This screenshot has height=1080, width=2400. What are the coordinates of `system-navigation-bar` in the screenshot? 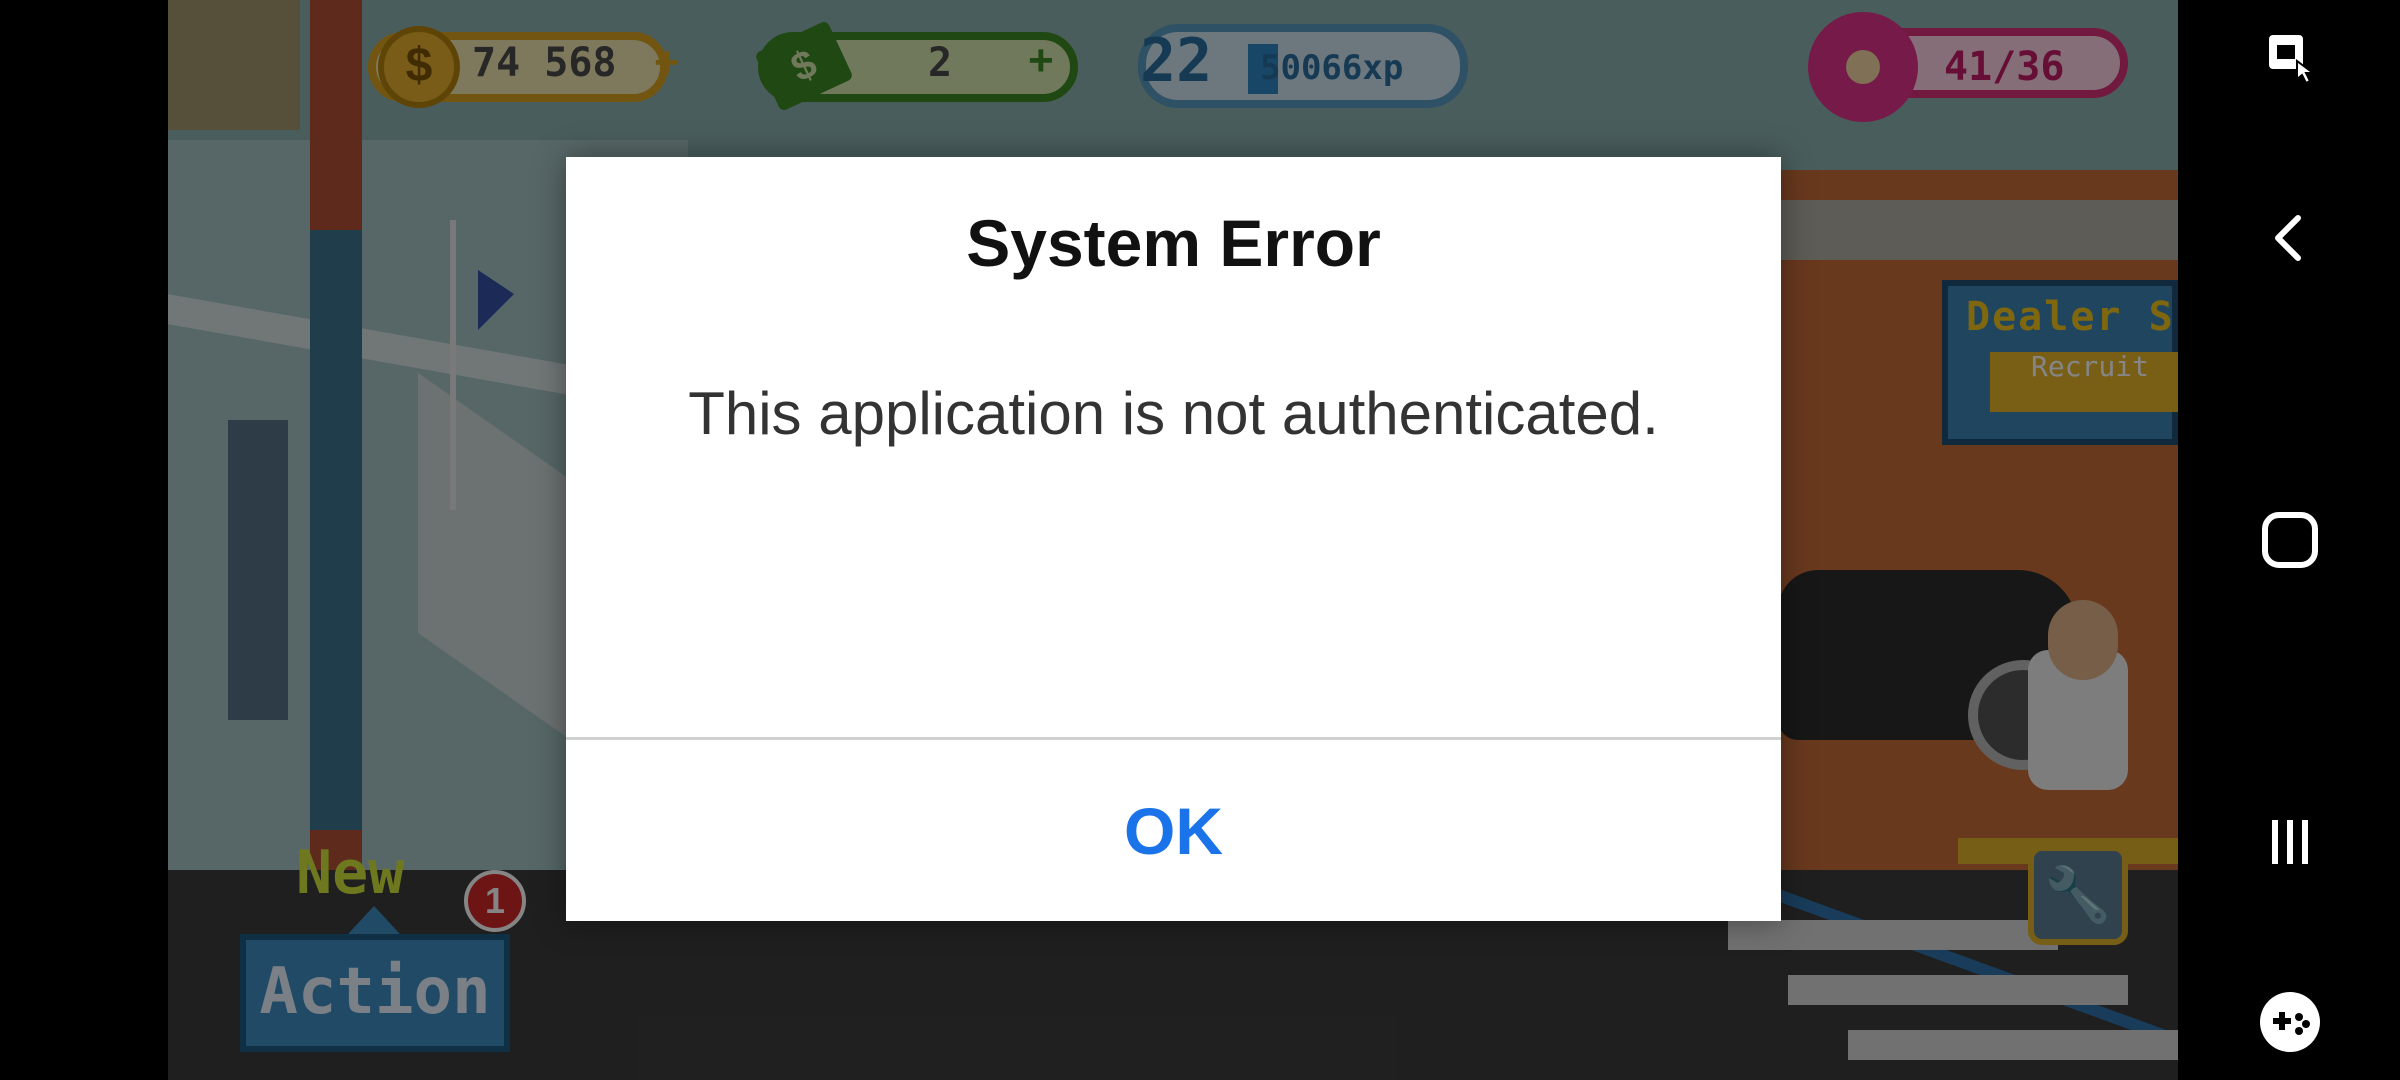 It's located at (2289, 540).